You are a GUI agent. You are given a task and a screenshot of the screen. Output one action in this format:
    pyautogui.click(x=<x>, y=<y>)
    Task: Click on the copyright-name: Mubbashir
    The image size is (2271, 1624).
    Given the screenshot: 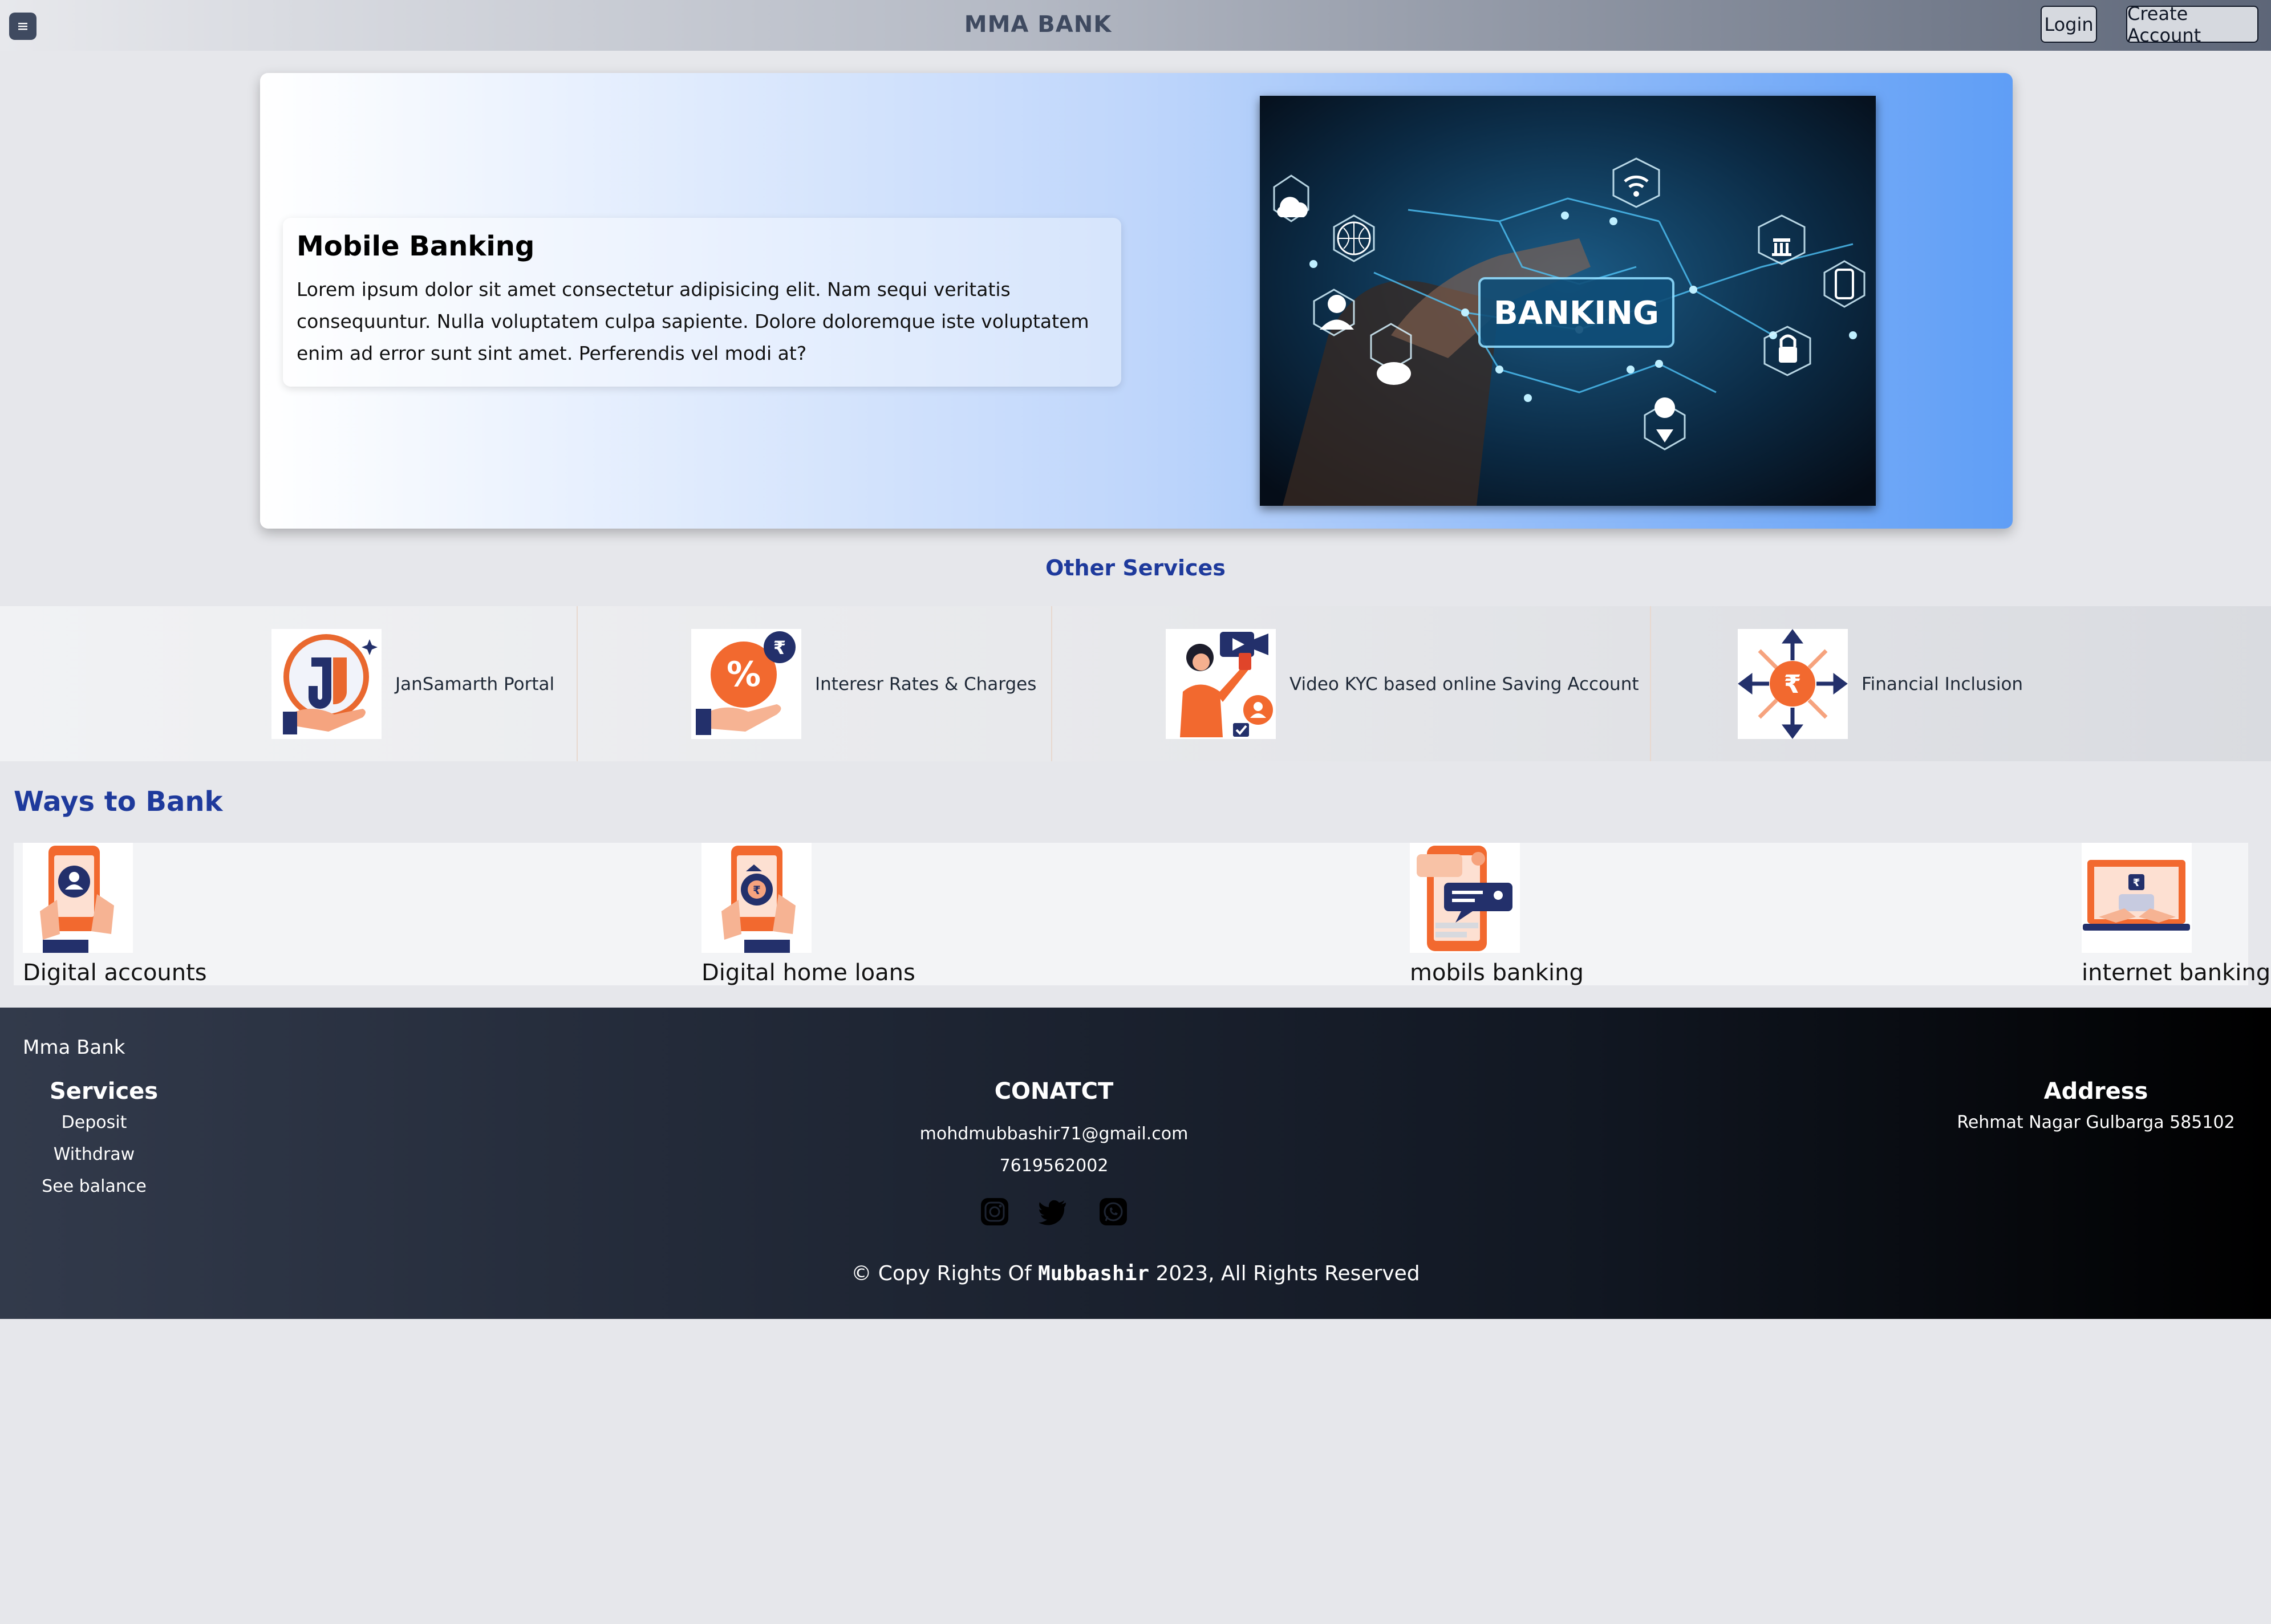 What is the action you would take?
    pyautogui.click(x=1094, y=1273)
    